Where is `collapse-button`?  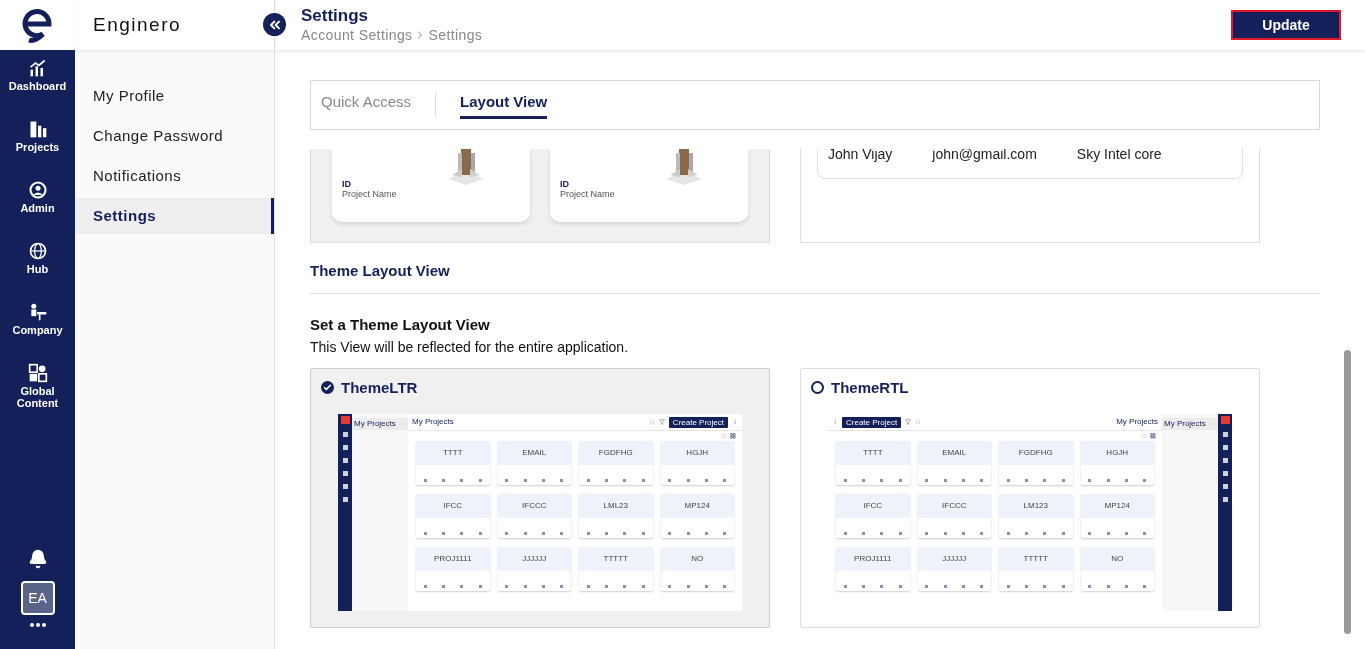
collapse-button is located at coordinates (274, 24).